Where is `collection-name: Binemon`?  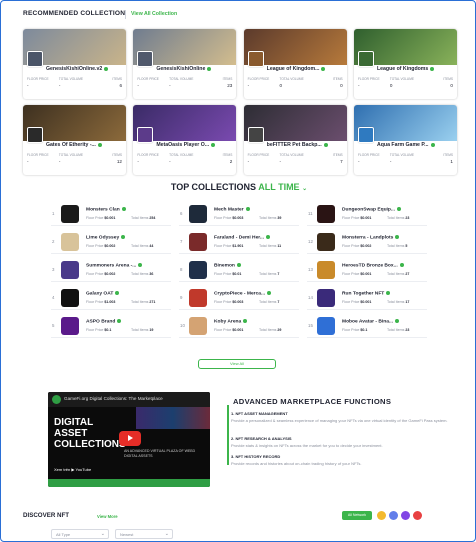 collection-name: Binemon is located at coordinates (254, 265).